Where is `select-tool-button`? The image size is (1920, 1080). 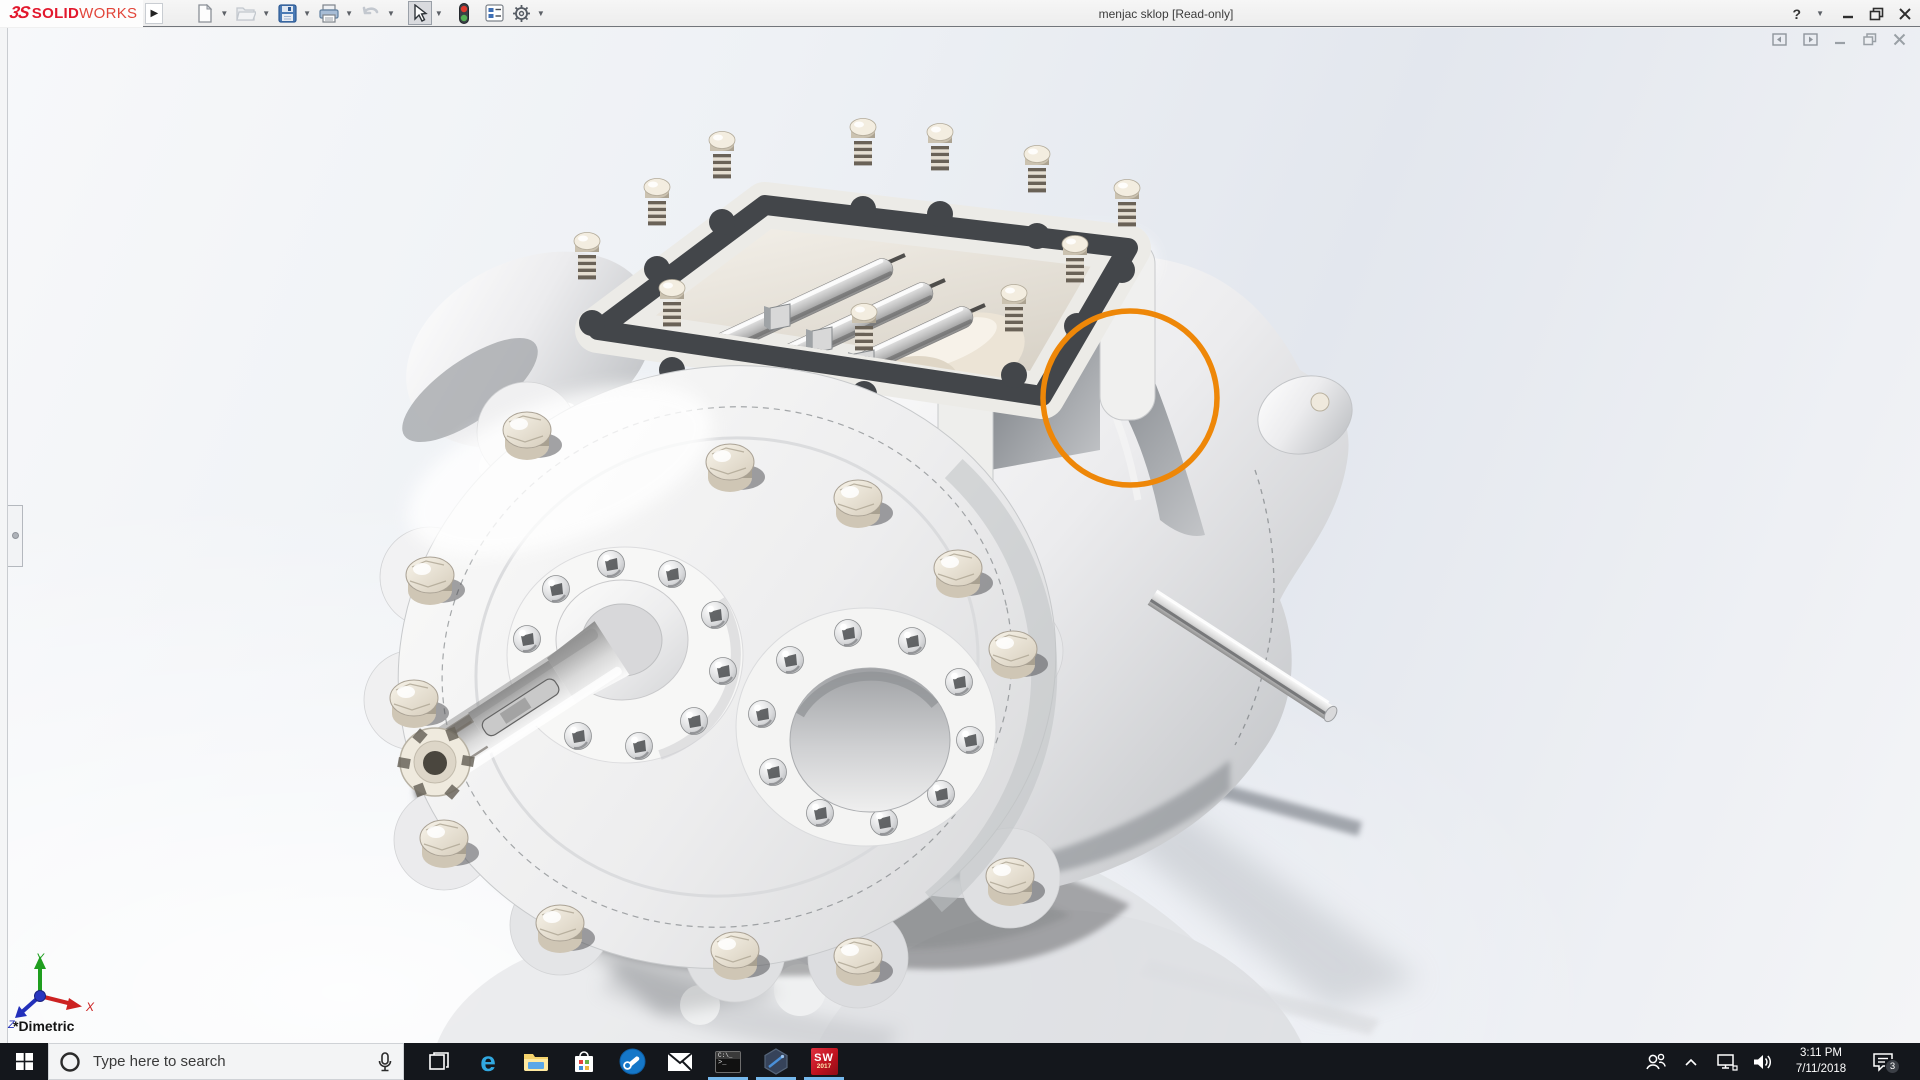 select-tool-button is located at coordinates (419, 13).